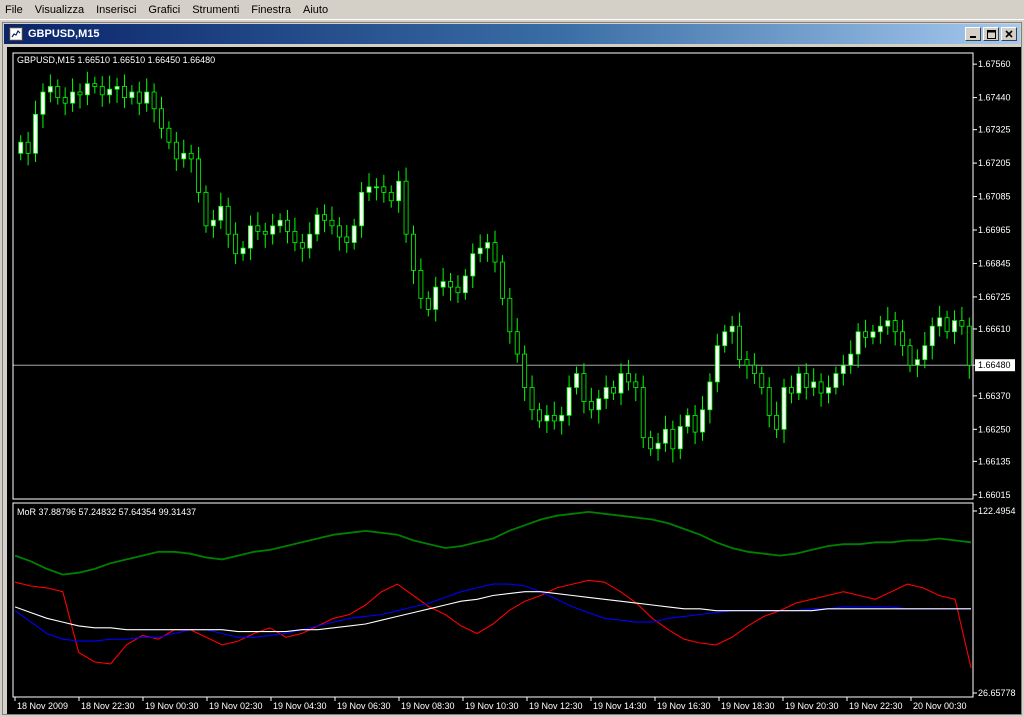 The image size is (1024, 717). What do you see at coordinates (991, 34) in the screenshot?
I see `maximize-button` at bounding box center [991, 34].